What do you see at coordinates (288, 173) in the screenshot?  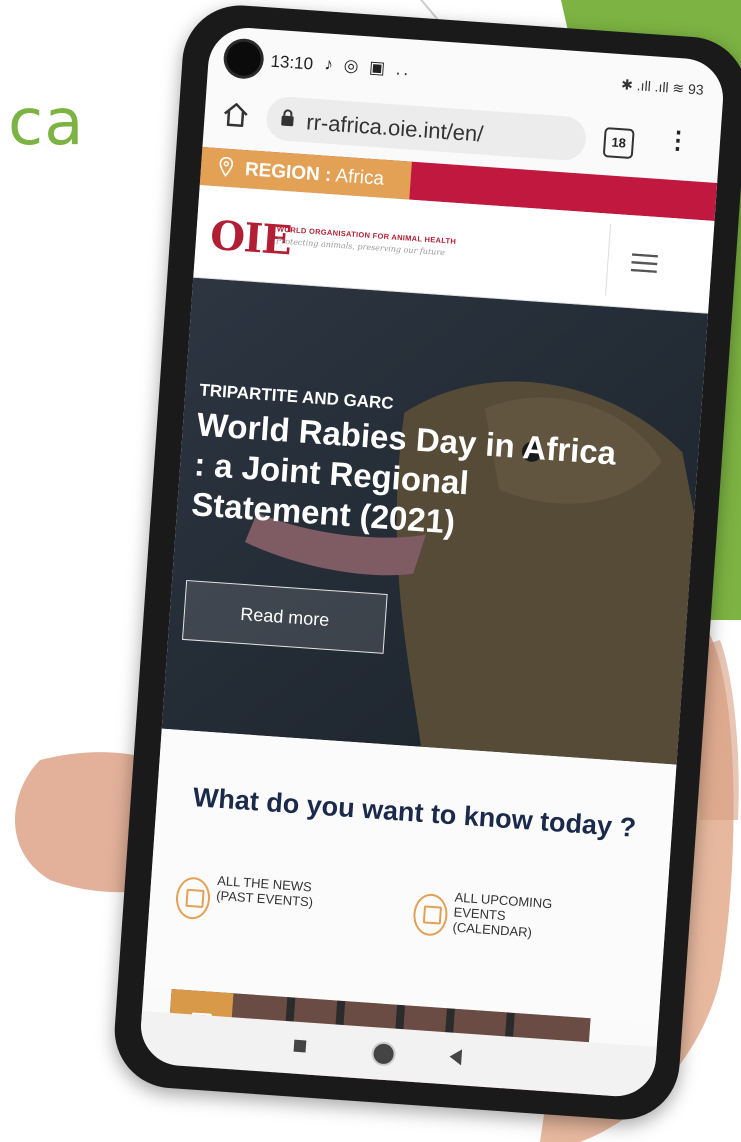 I see `region-key: REGION :` at bounding box center [288, 173].